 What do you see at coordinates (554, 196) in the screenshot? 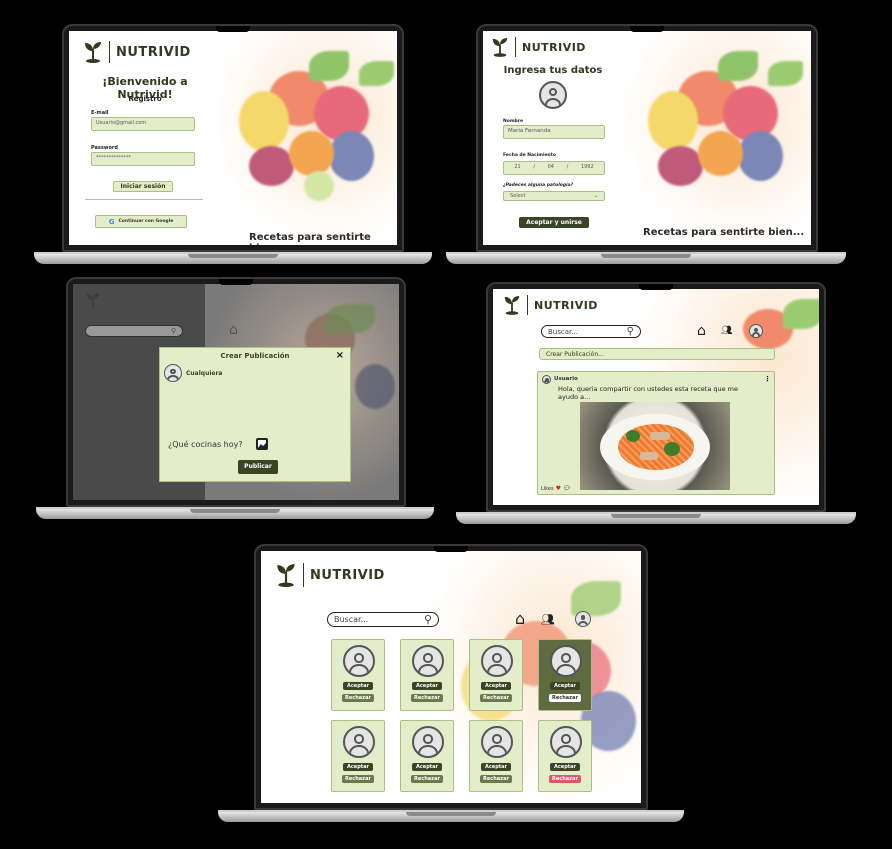
I see `pathology-select: Select ⌄` at bounding box center [554, 196].